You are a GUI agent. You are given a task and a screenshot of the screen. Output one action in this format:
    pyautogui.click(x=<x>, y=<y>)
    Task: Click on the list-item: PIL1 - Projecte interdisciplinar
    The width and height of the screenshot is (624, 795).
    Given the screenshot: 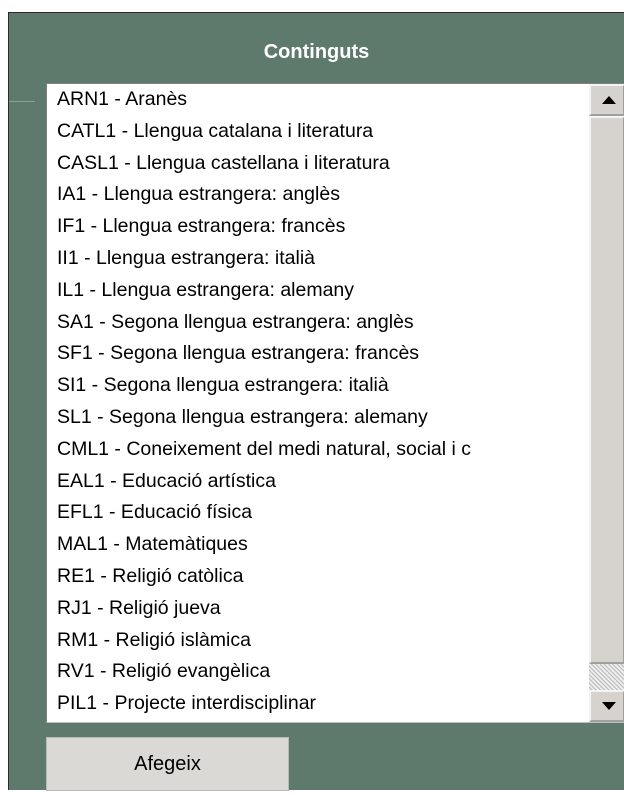 What is the action you would take?
    pyautogui.click(x=317, y=704)
    